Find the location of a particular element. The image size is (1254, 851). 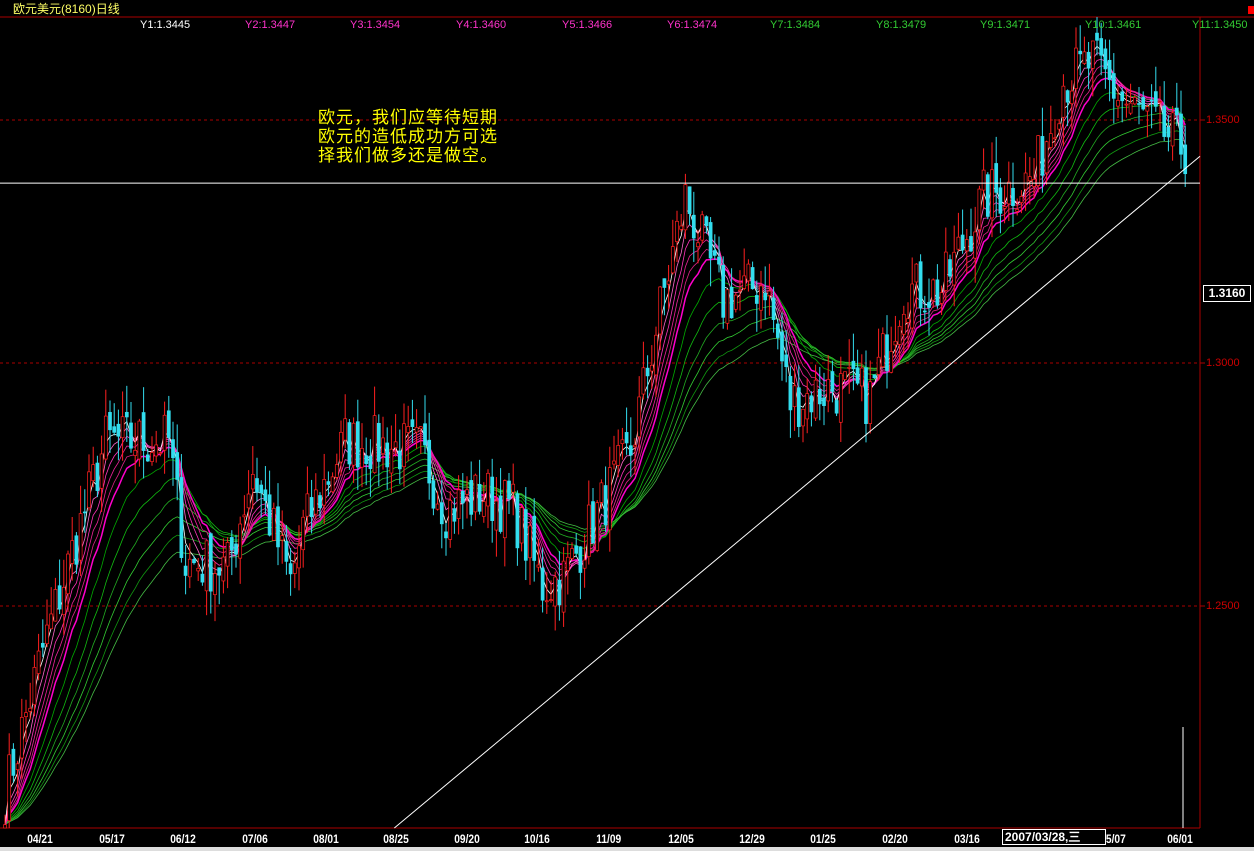

ma-value-label: Y9:1.3471 is located at coordinates (1005, 25).